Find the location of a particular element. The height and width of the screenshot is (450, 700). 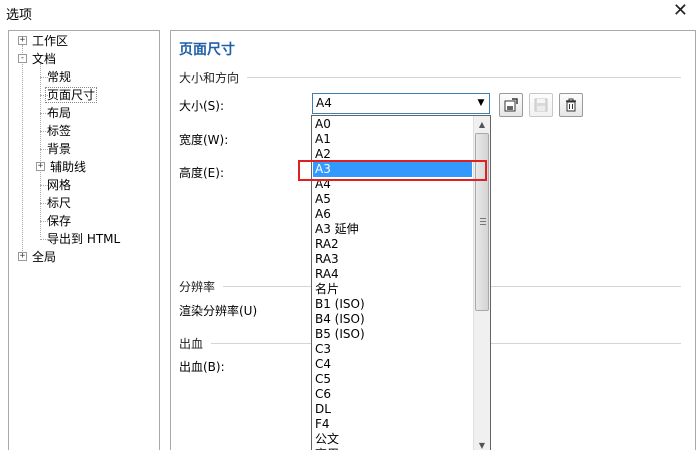

disk-icon is located at coordinates (541, 105).